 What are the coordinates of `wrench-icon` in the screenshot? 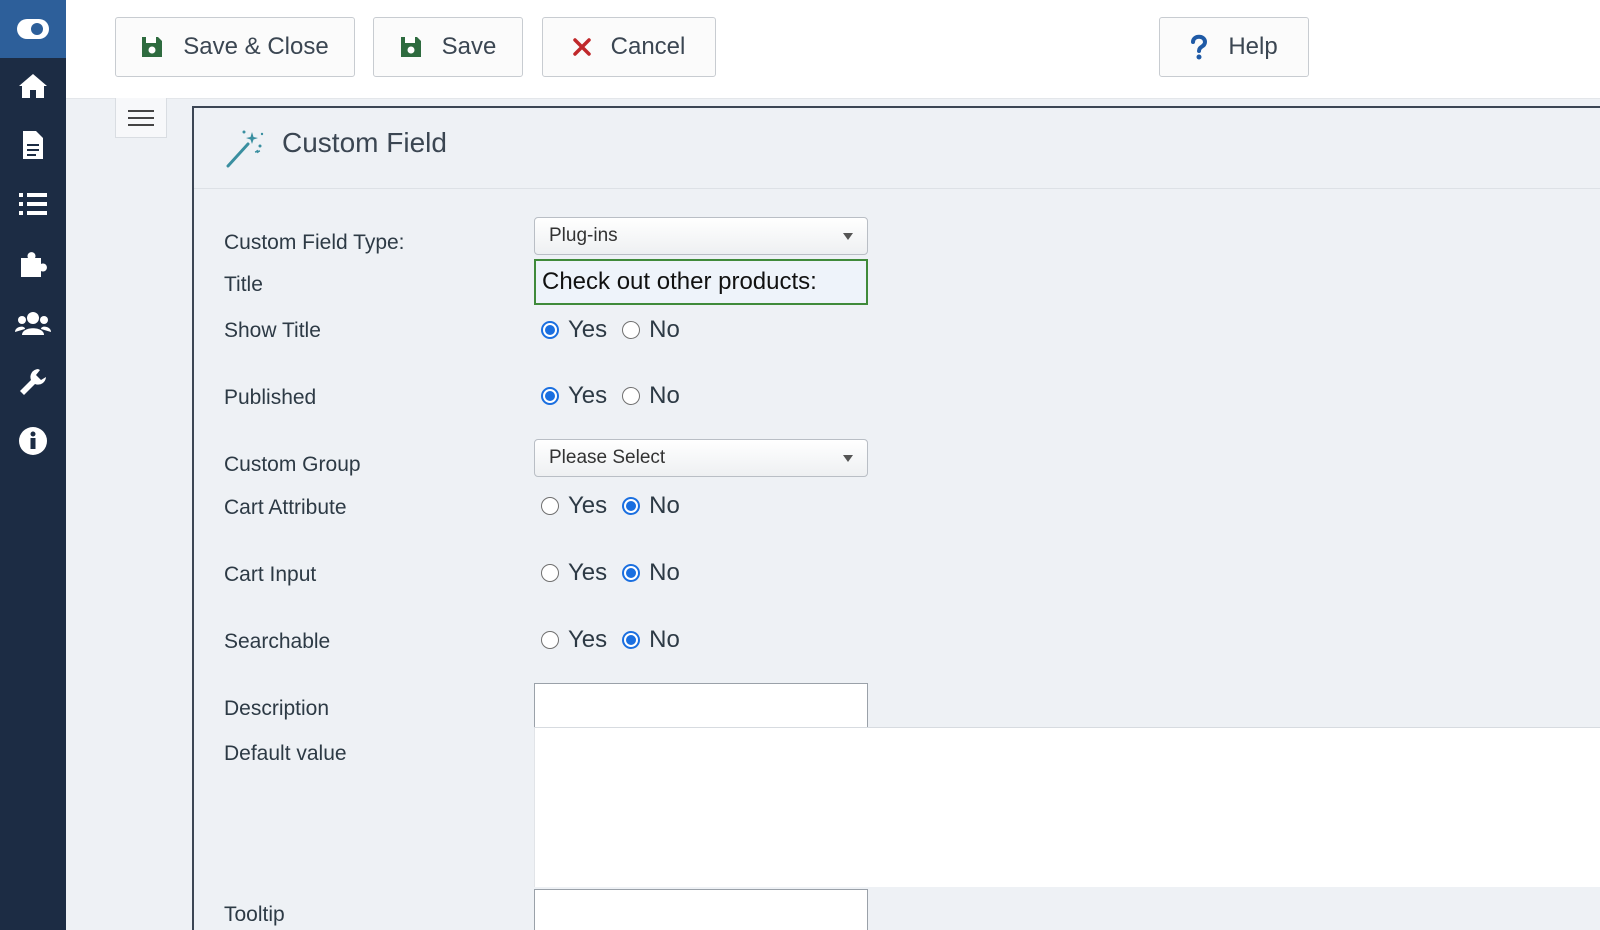 It's located at (33, 382).